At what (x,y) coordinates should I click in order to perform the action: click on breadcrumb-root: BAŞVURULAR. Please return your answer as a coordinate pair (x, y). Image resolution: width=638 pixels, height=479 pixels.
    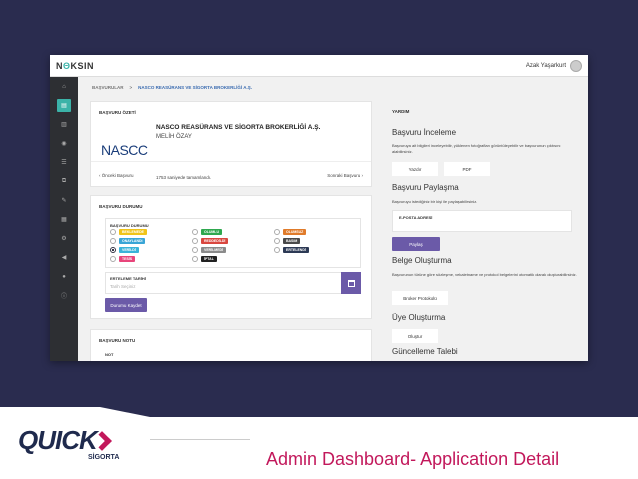
    Looking at the image, I should click on (108, 87).